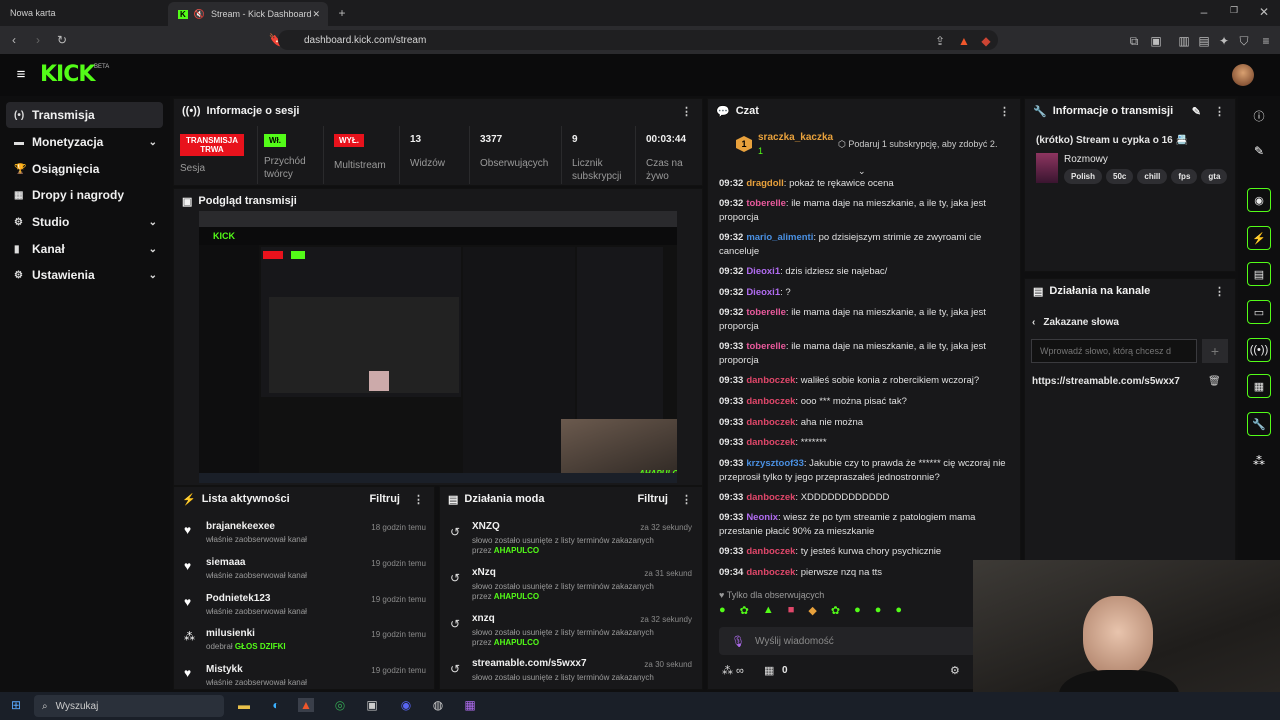 This screenshot has width=1280, height=720. I want to click on hamburger-icon: ≡, so click(21, 74).